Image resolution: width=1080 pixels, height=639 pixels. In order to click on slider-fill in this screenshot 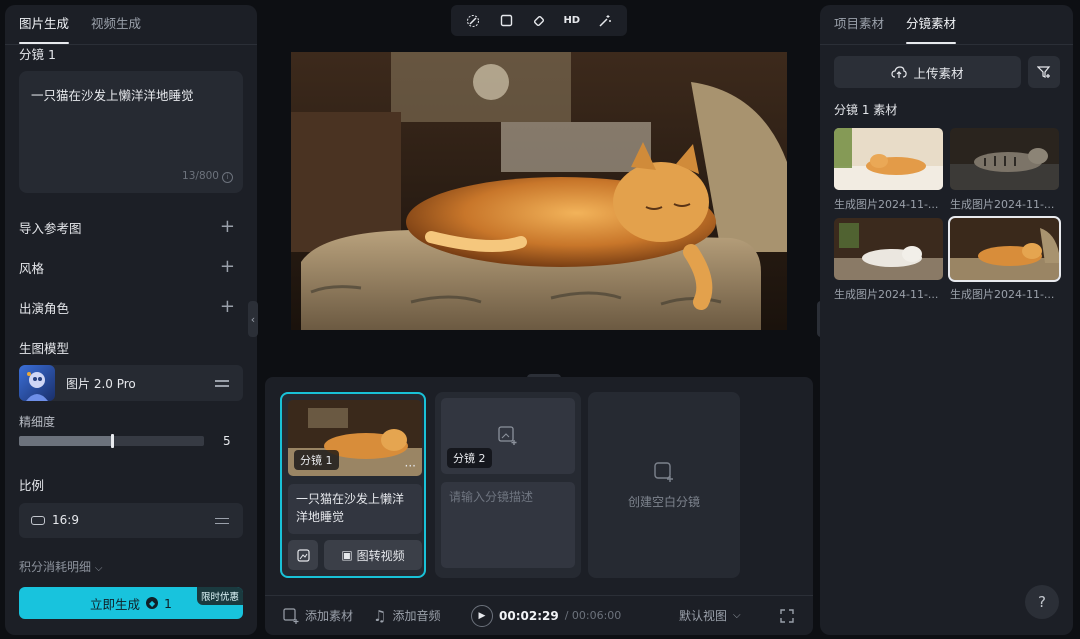, I will do `click(65, 441)`.